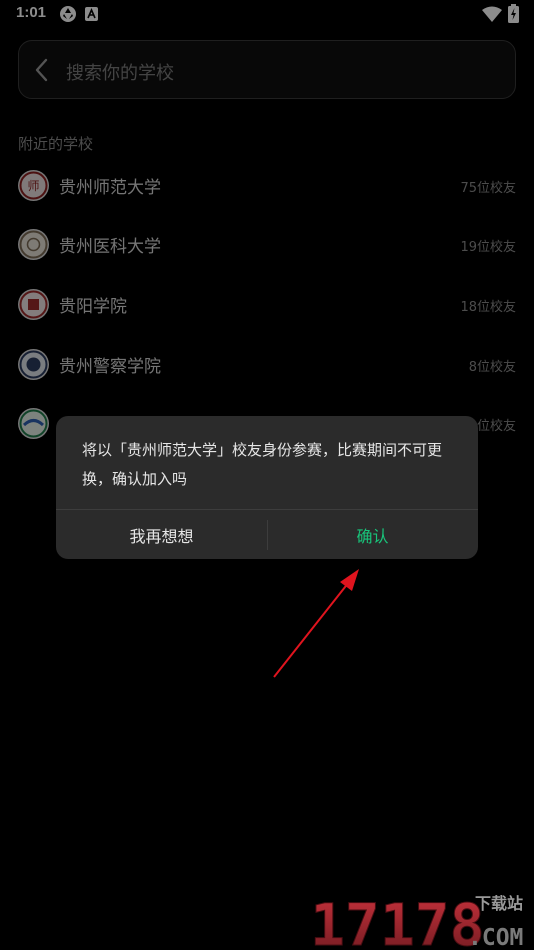 Image resolution: width=534 pixels, height=950 pixels. I want to click on watermark-label: 下载站, so click(499, 903).